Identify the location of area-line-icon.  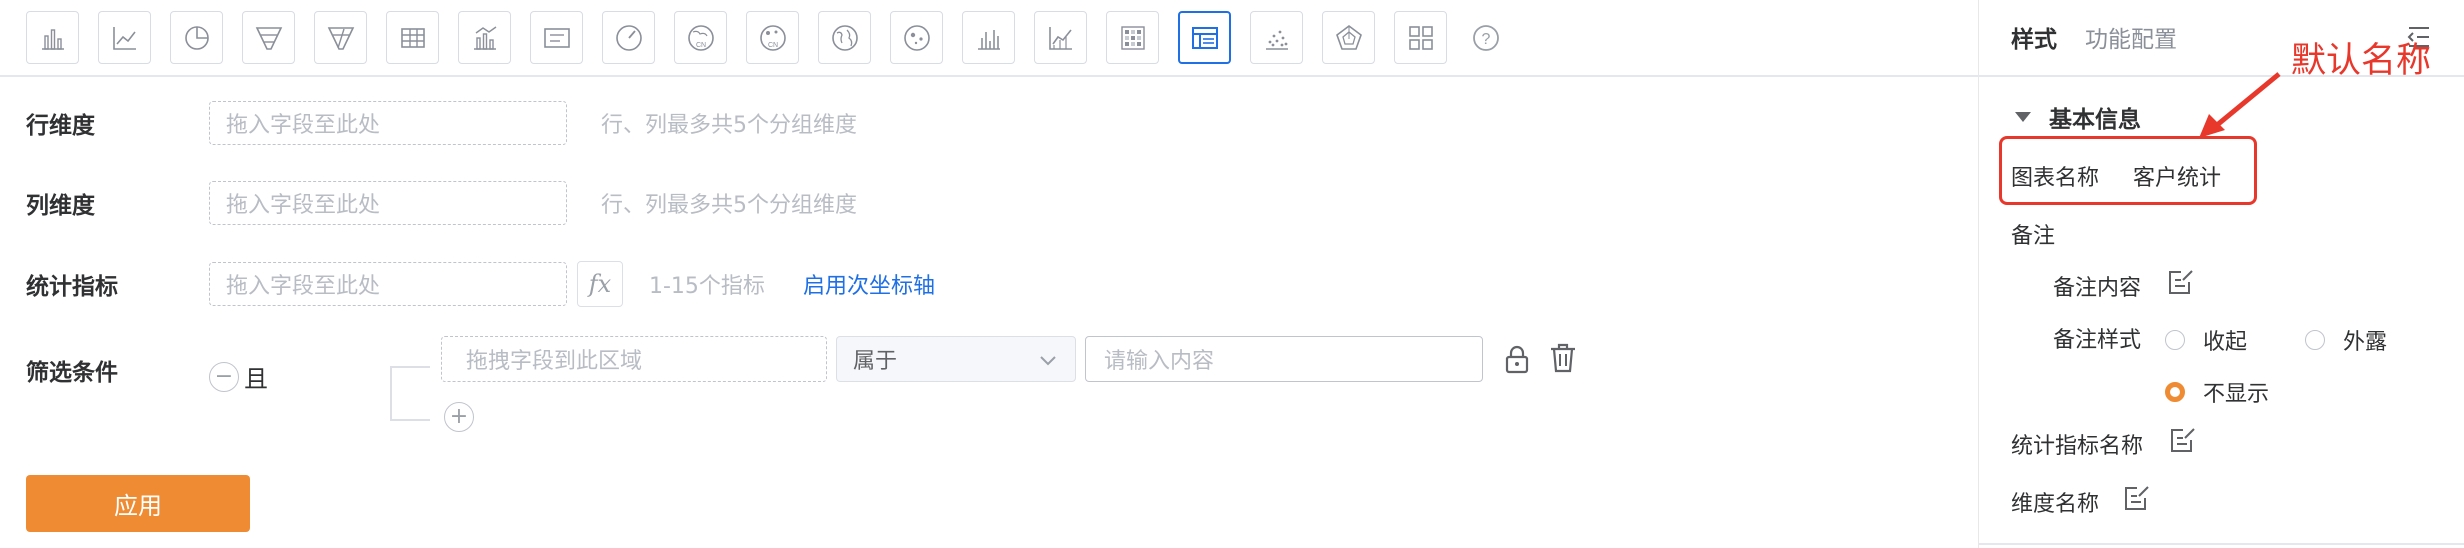
(1060, 38).